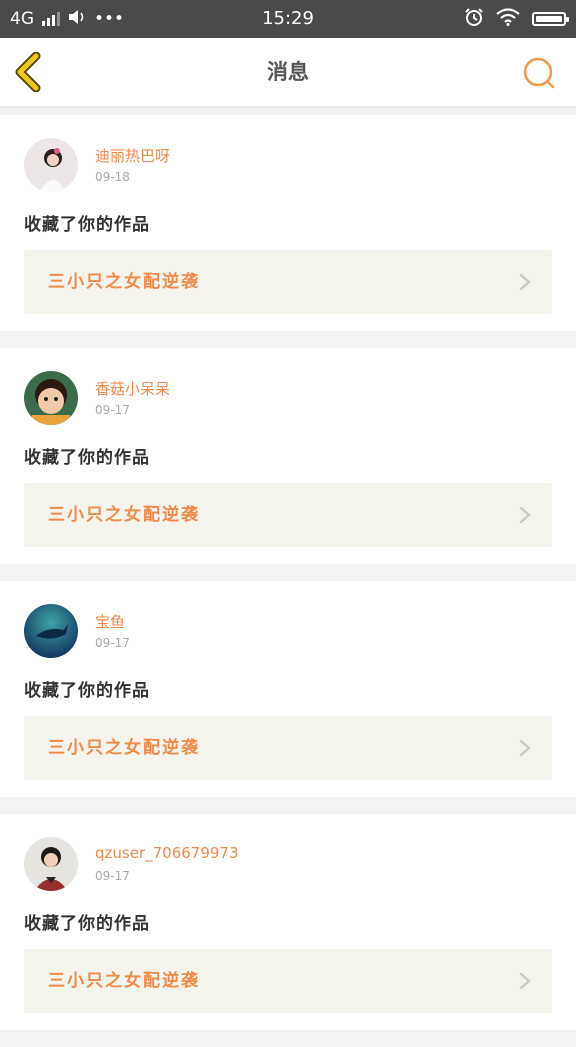 Image resolution: width=576 pixels, height=1047 pixels. I want to click on status-bar: 4G ••• 15:29, so click(288, 19).